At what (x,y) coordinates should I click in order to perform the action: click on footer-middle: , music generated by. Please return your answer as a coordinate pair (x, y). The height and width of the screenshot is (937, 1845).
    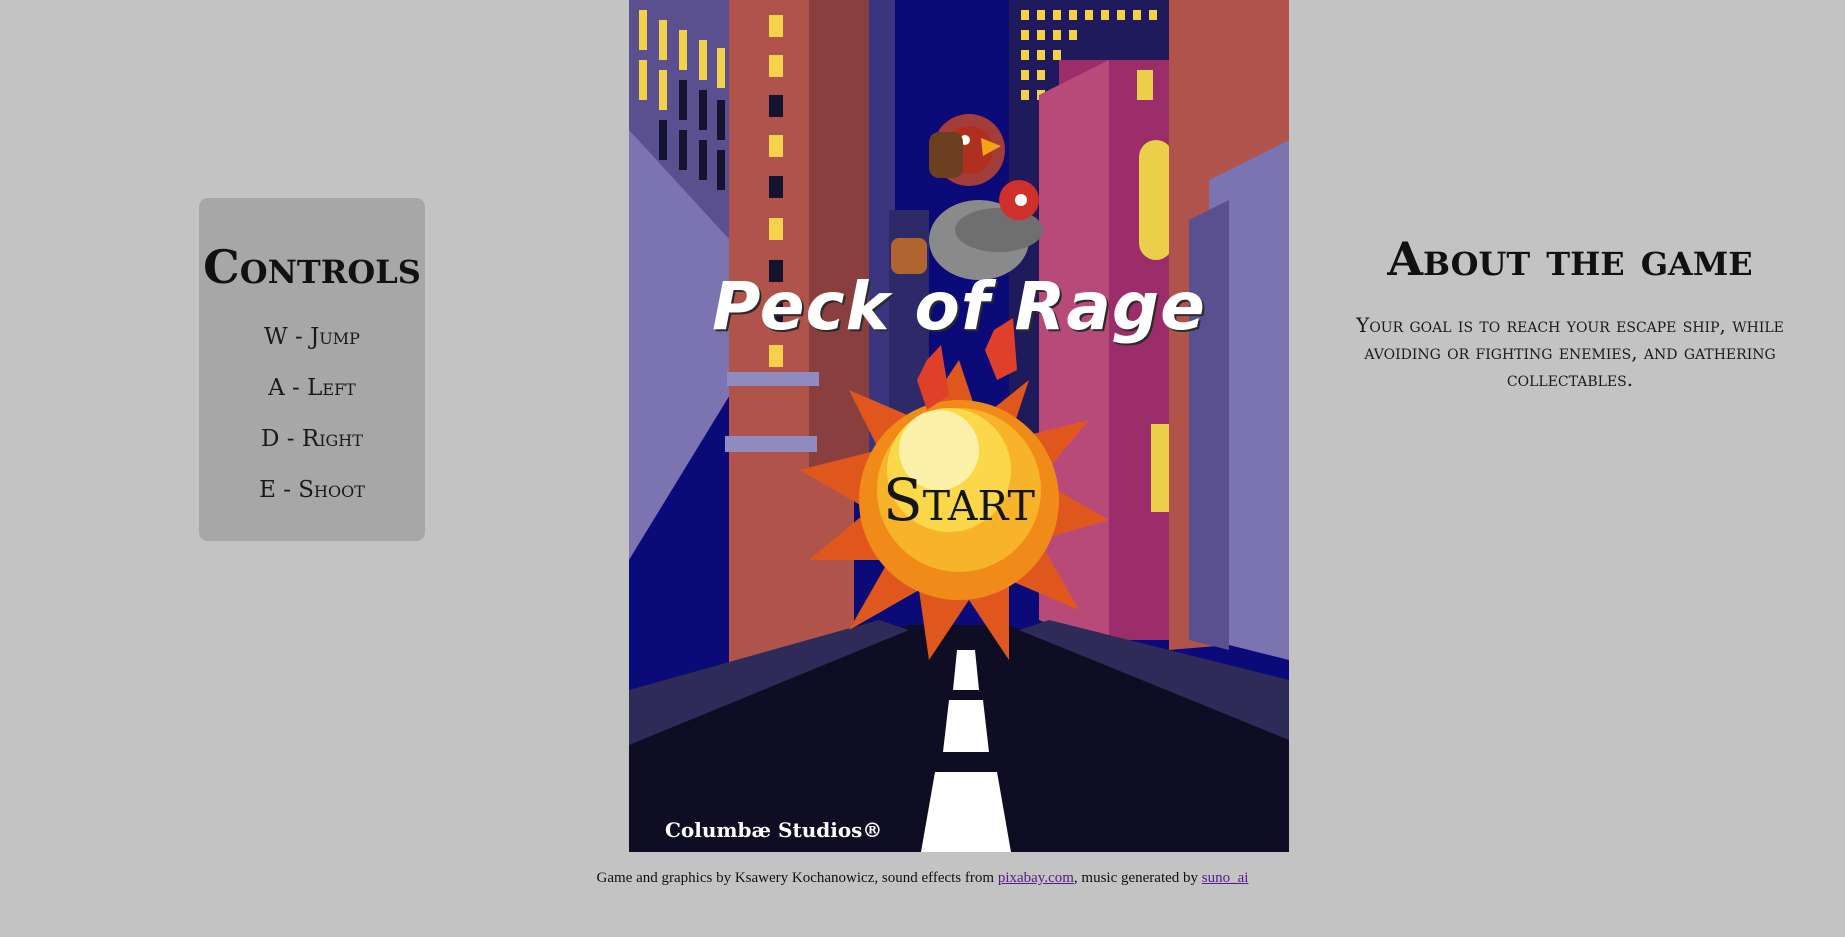
    Looking at the image, I should click on (1137, 878).